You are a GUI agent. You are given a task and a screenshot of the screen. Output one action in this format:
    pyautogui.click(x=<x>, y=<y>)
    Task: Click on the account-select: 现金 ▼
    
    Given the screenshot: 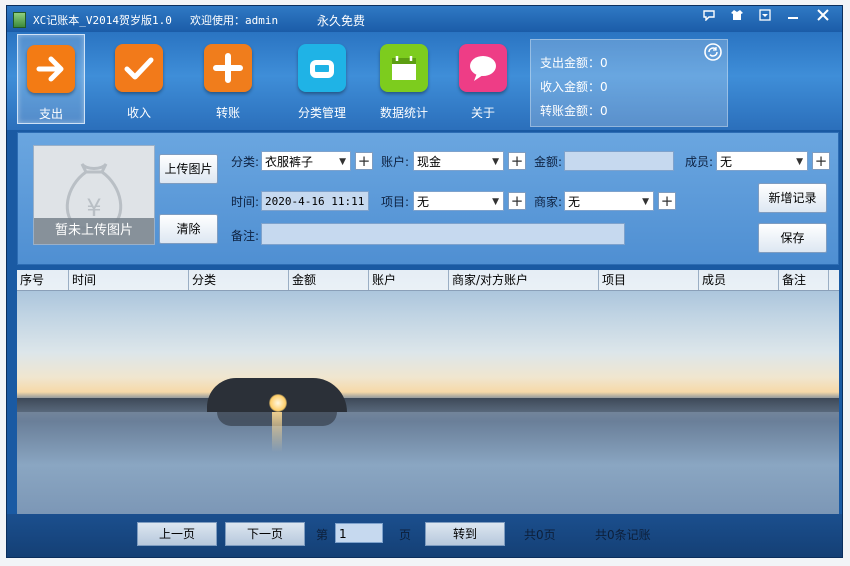 What is the action you would take?
    pyautogui.click(x=458, y=161)
    